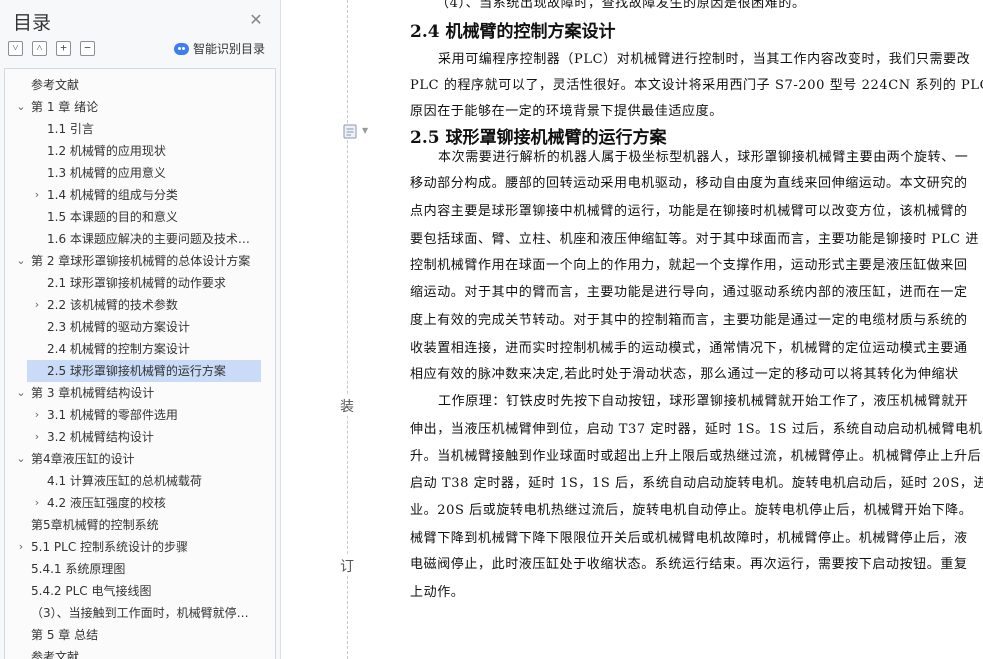 This screenshot has height=659, width=983. I want to click on toc-item-label: 1.1 引言, so click(70, 129).